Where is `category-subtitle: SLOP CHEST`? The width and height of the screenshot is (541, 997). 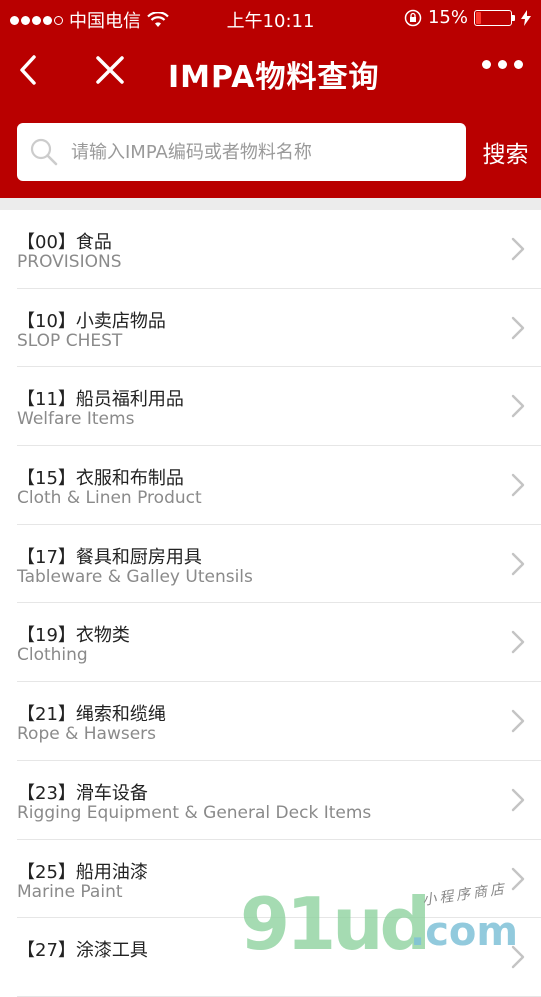
category-subtitle: SLOP CHEST is located at coordinates (70, 340).